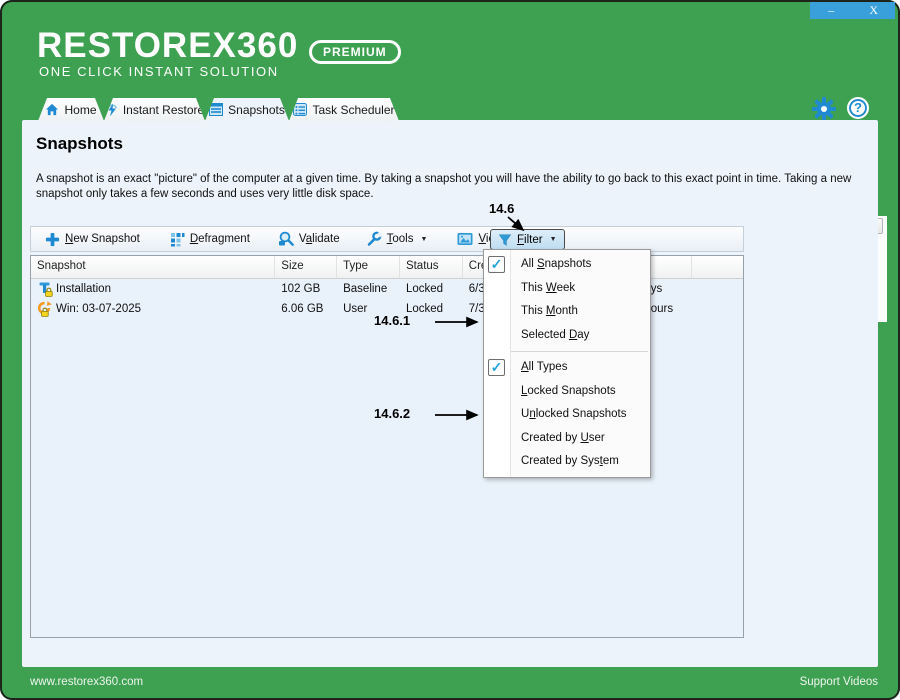 The width and height of the screenshot is (900, 700). I want to click on premium-badge: PREMIUM, so click(355, 52).